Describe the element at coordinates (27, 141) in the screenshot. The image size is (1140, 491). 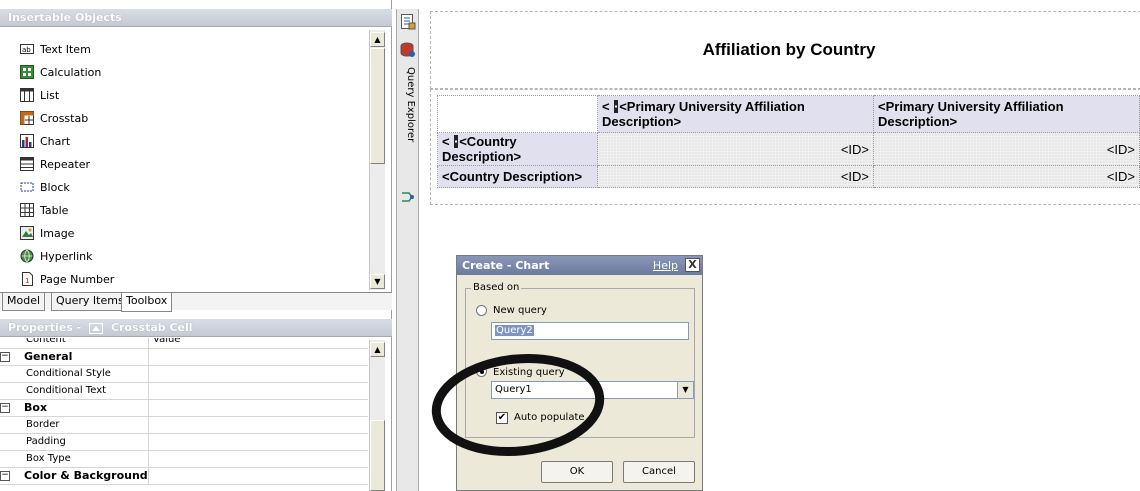
I see `chart-icon` at that location.